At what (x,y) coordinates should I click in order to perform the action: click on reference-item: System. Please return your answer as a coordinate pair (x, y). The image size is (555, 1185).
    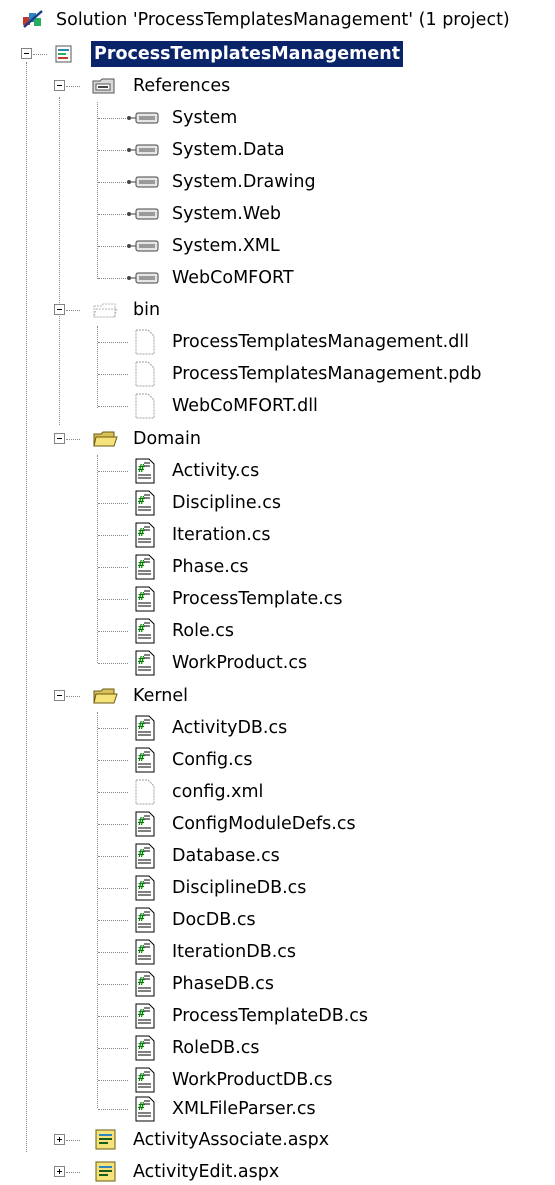
    Looking at the image, I should click on (277, 118).